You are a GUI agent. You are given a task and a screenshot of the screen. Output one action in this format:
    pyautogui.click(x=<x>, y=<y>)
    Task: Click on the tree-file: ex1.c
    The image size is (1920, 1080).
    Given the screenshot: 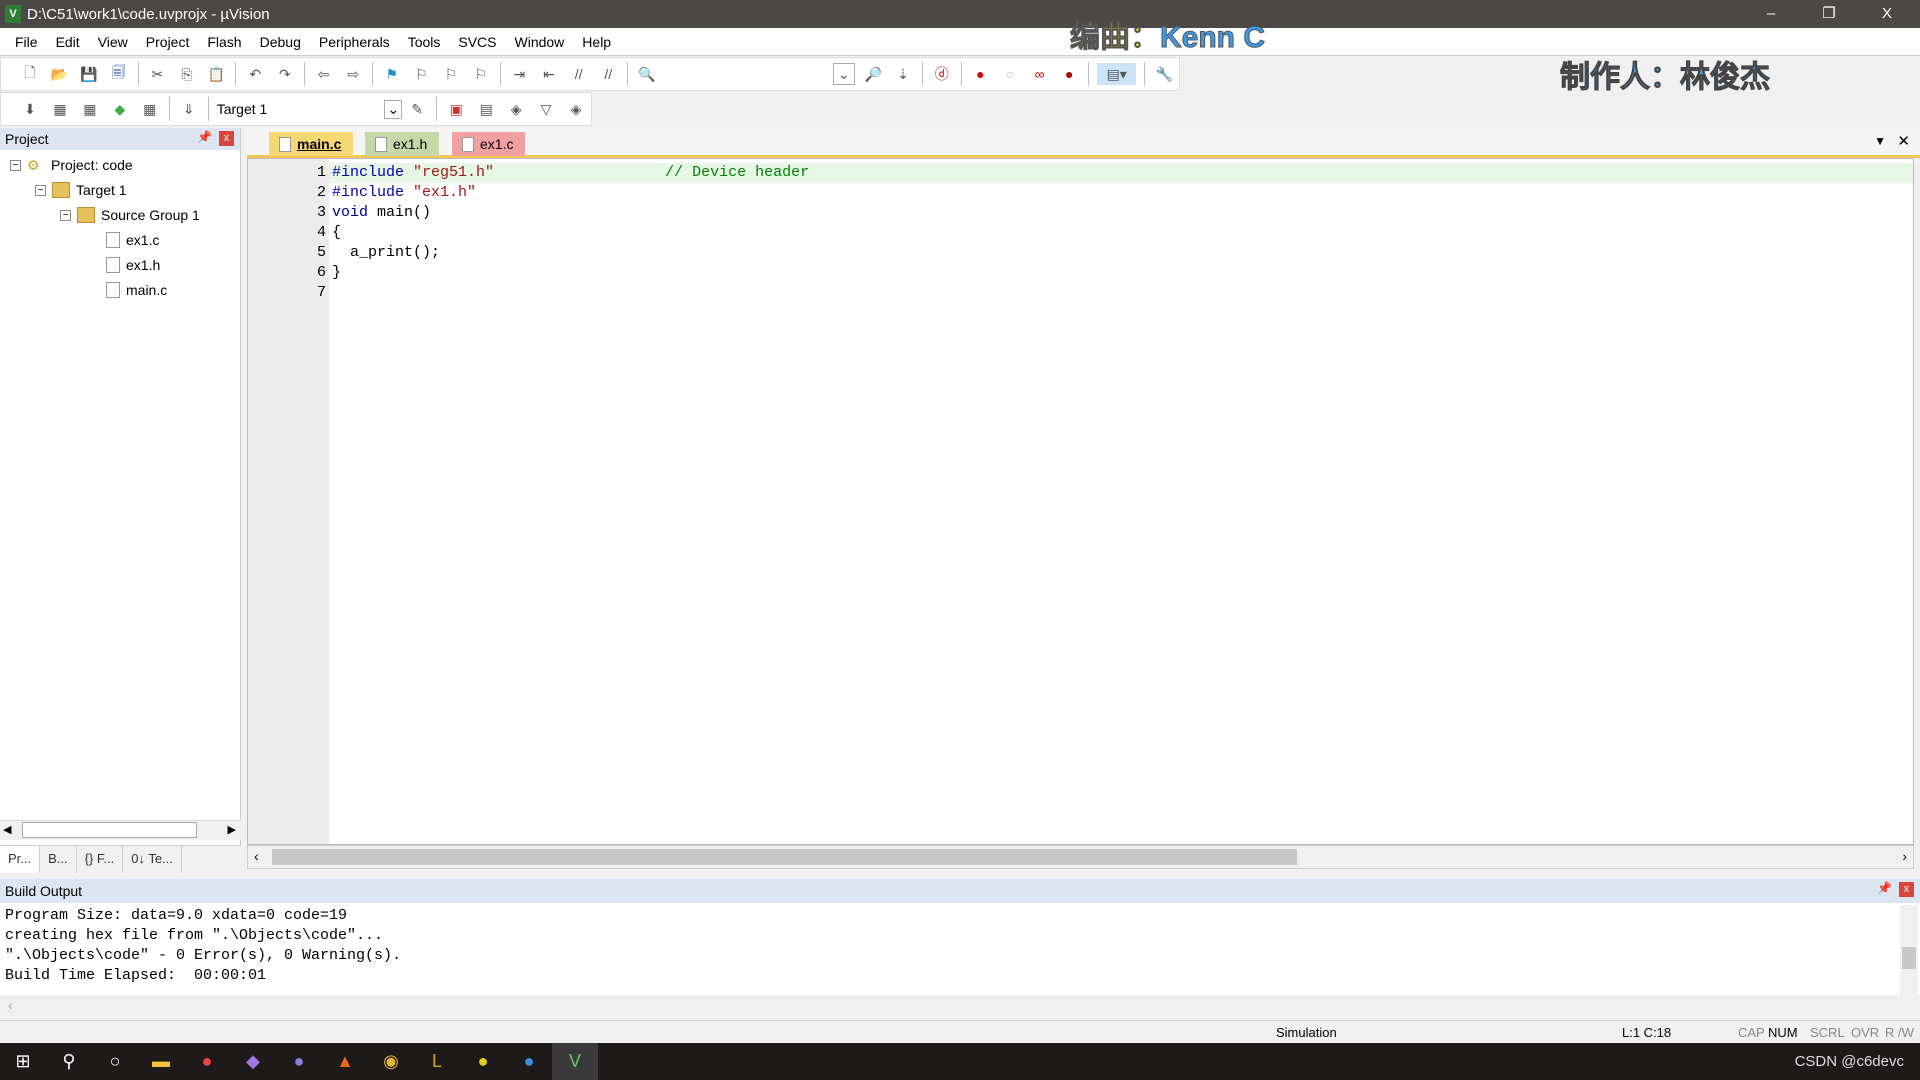 What is the action you would take?
    pyautogui.click(x=132, y=240)
    